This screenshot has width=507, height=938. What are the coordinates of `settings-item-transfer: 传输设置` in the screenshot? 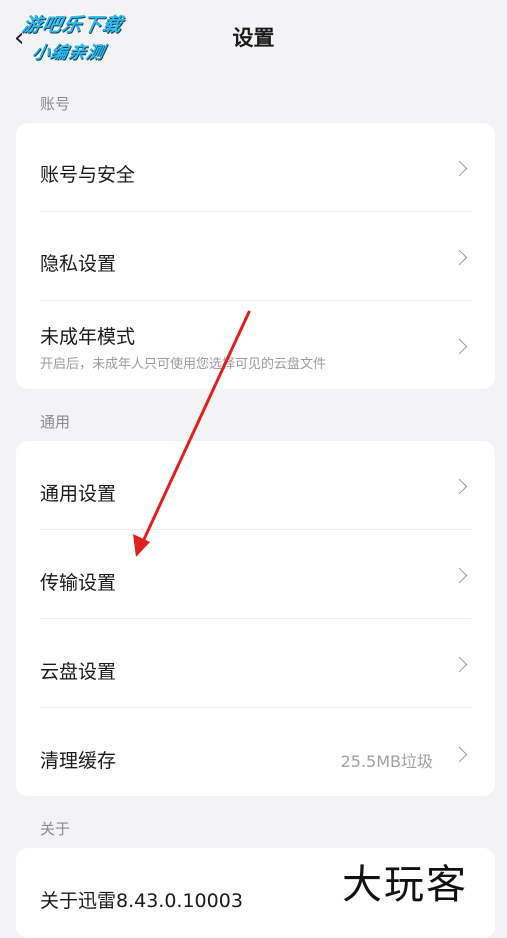 It's located at (255, 574).